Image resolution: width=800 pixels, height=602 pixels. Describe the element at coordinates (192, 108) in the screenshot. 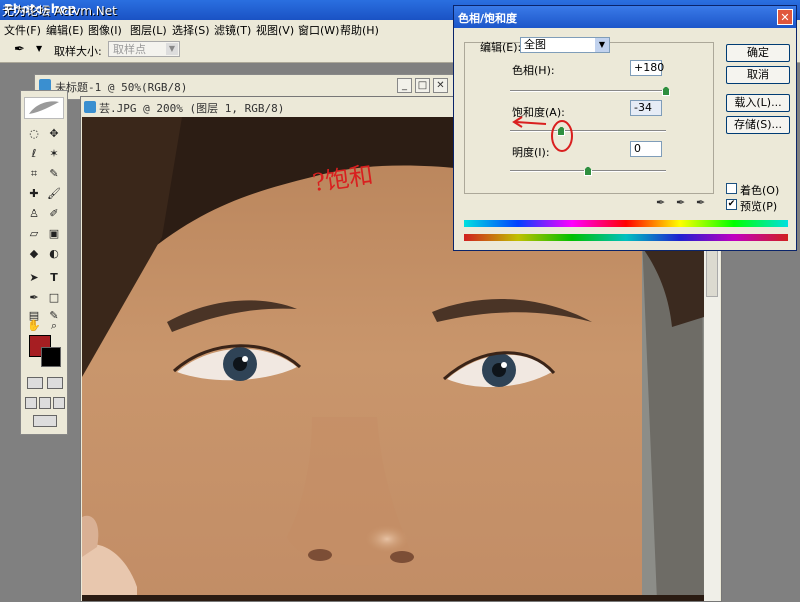

I see `document-title: 芸.JPG @ 200% (图层 1, RGB/8)` at that location.